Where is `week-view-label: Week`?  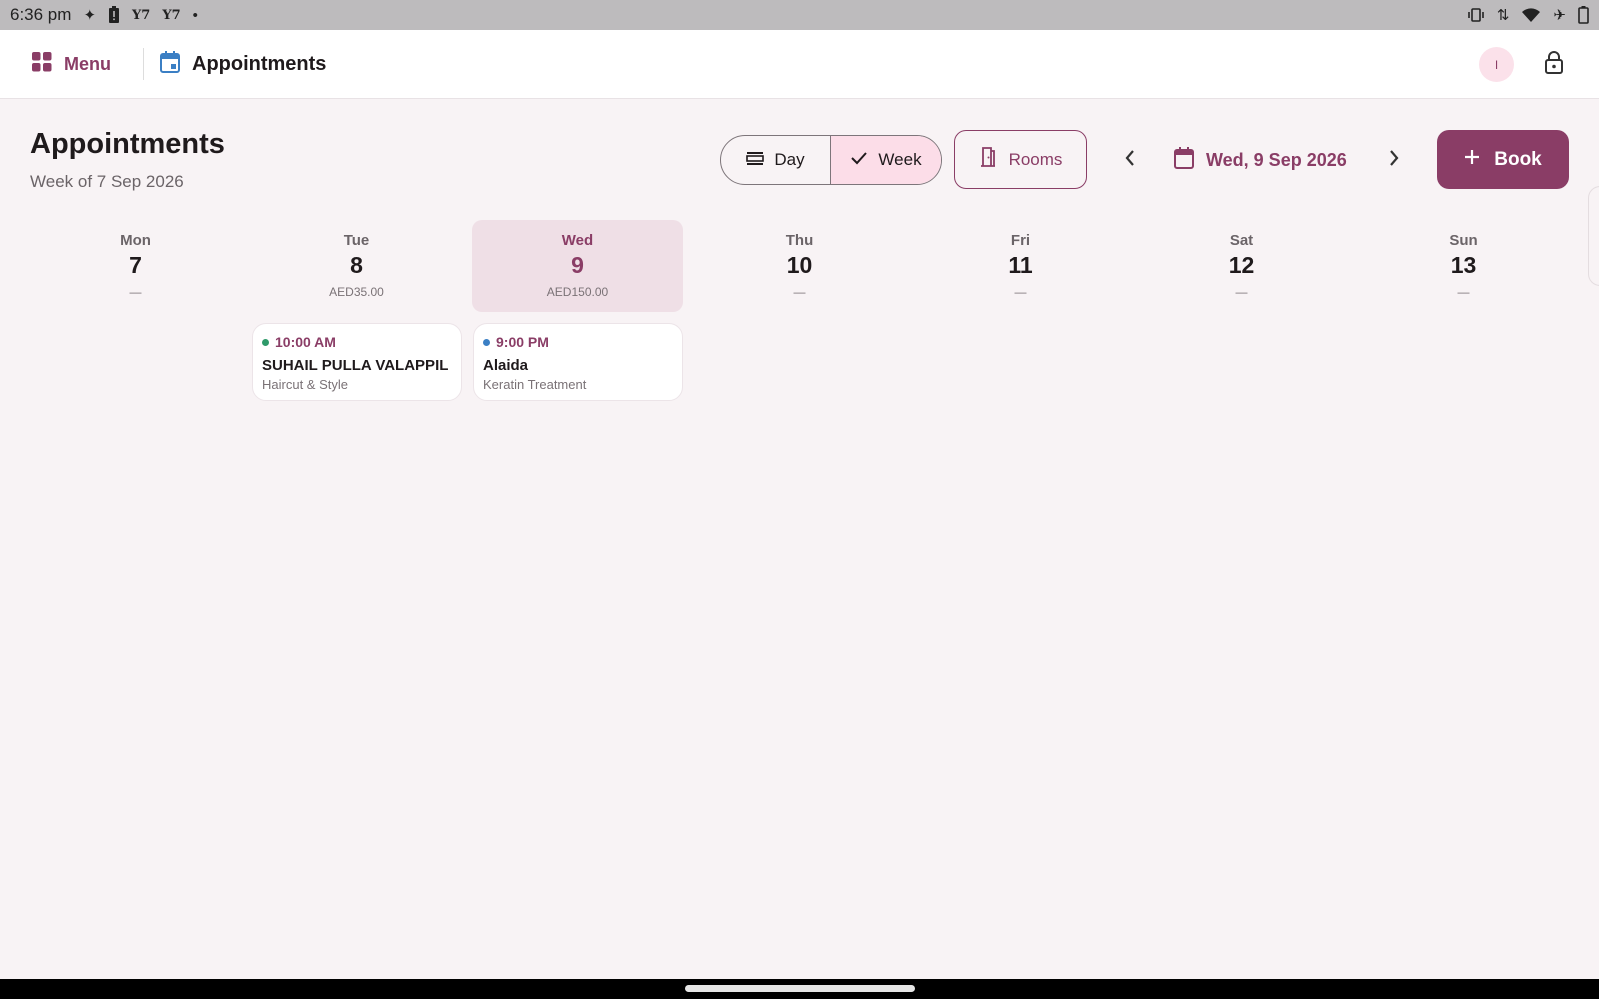 week-view-label: Week is located at coordinates (900, 159).